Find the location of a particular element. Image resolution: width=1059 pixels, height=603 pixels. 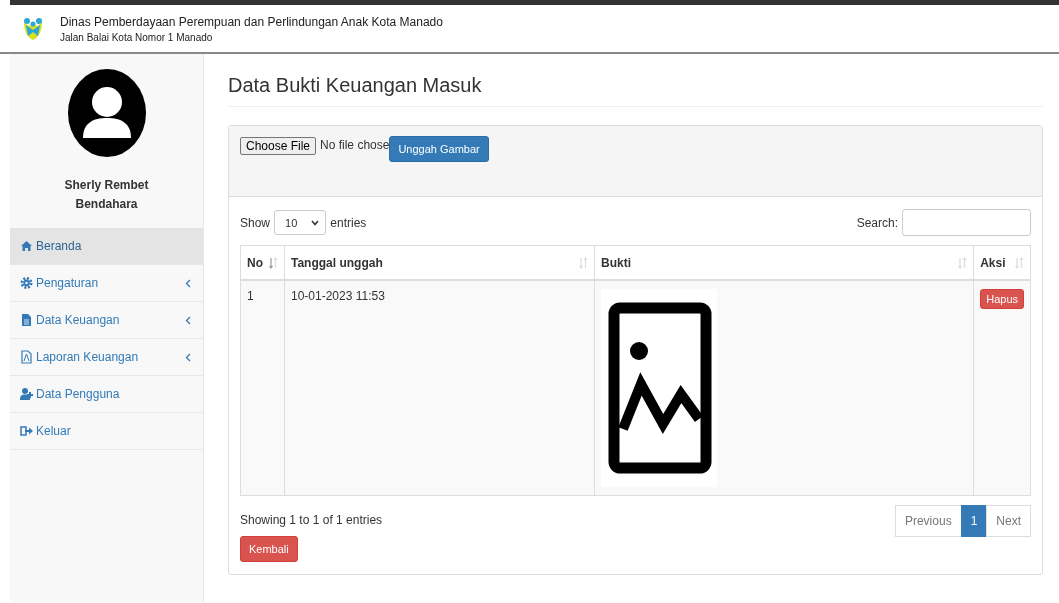

sort-ascending-icon is located at coordinates (273, 262).